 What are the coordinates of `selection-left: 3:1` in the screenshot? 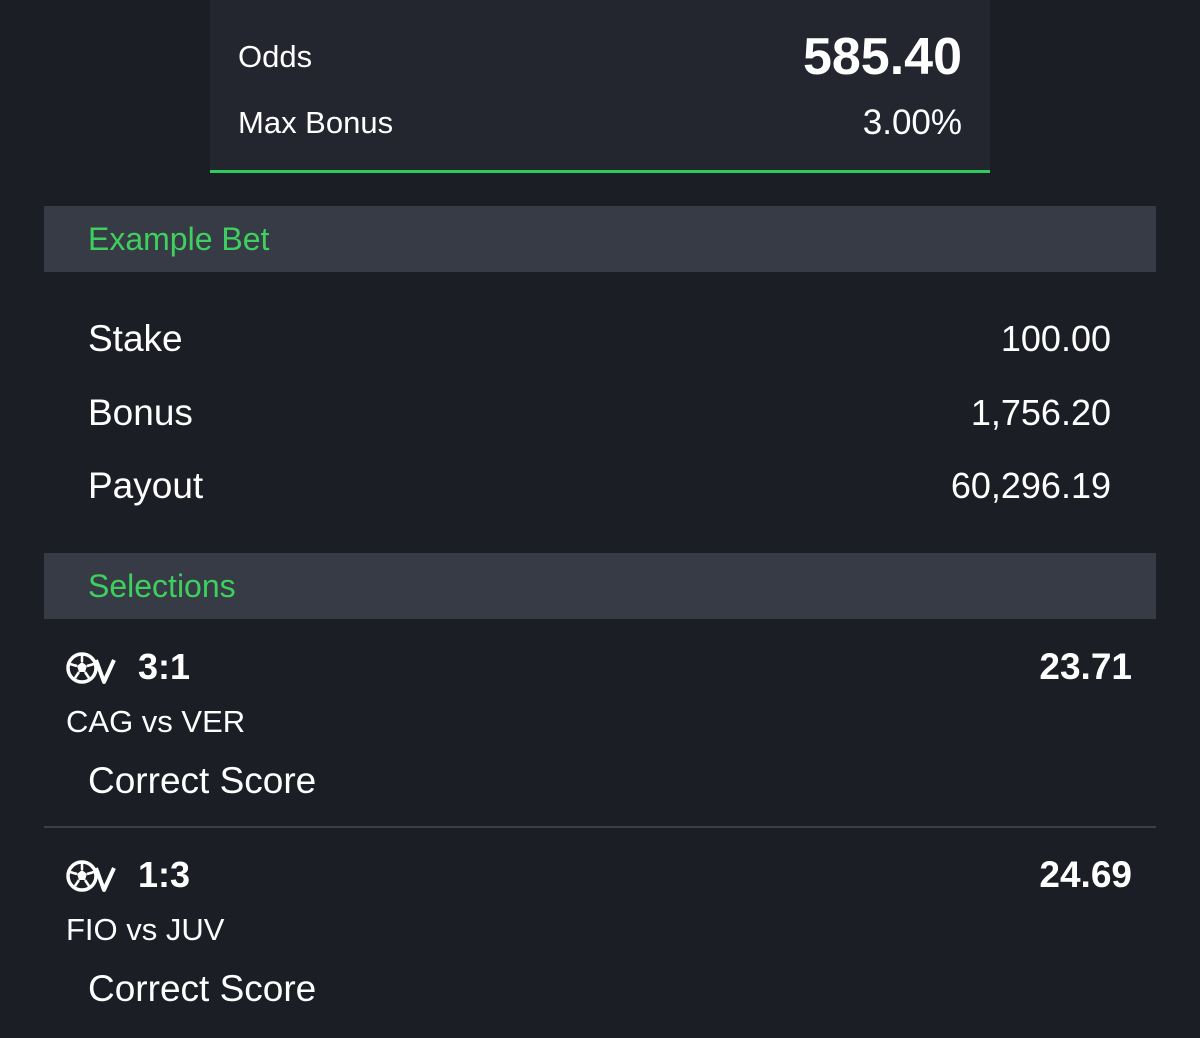 It's located at (128, 667).